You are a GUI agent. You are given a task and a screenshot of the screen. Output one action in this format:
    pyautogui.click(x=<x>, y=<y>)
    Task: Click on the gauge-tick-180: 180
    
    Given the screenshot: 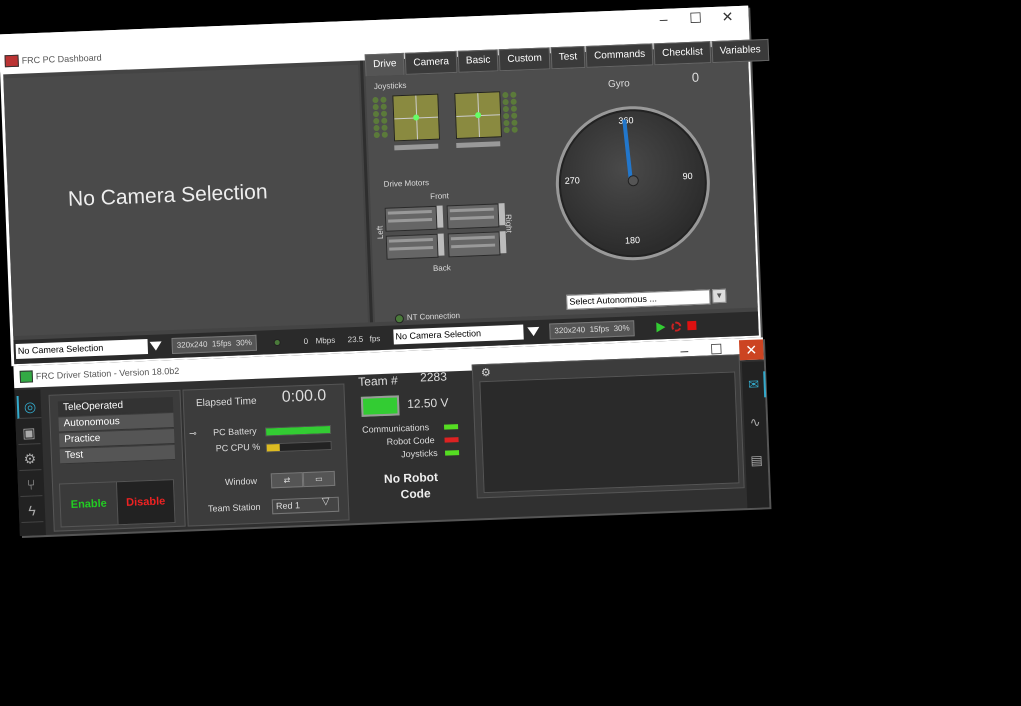 What is the action you would take?
    pyautogui.click(x=632, y=240)
    